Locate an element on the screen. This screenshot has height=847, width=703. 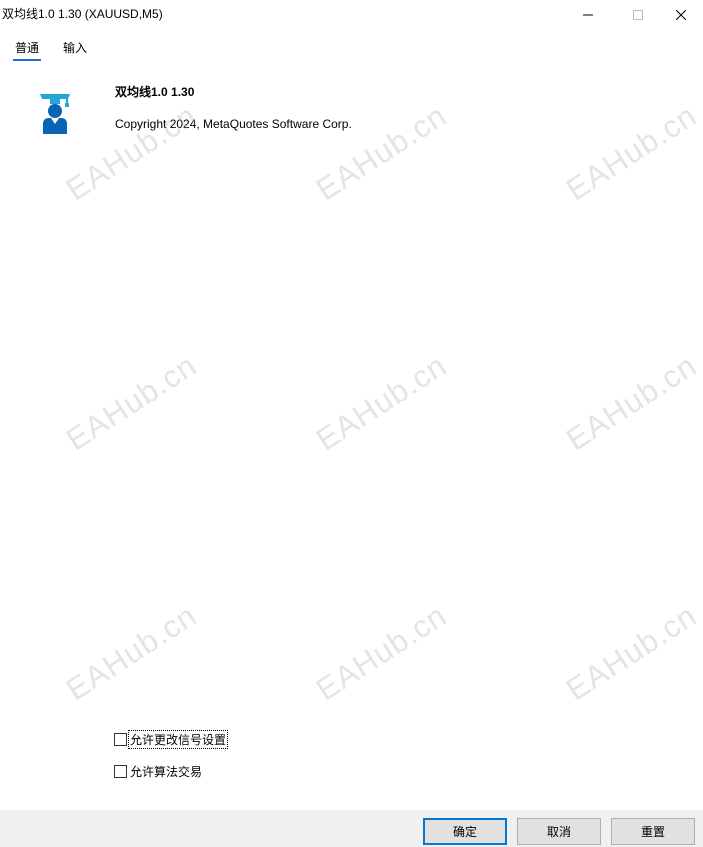
close-icon is located at coordinates (681, 15).